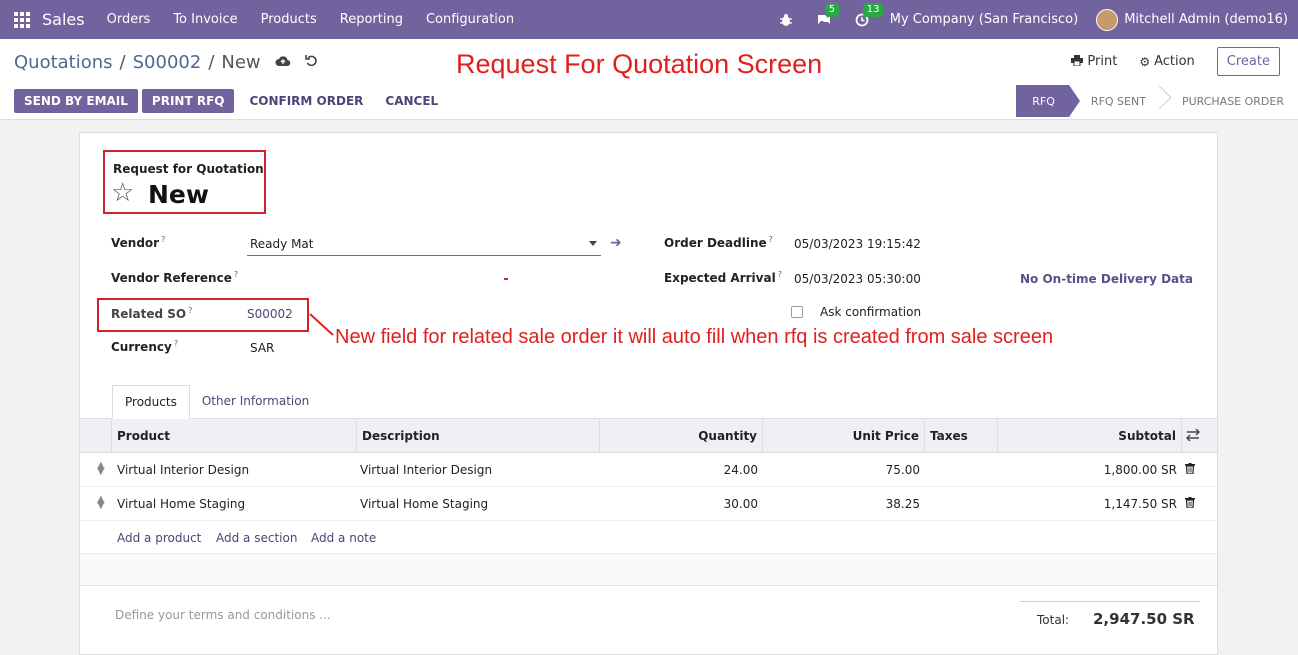 The width and height of the screenshot is (1298, 655). What do you see at coordinates (1110, 601) in the screenshot?
I see `total-divider` at bounding box center [1110, 601].